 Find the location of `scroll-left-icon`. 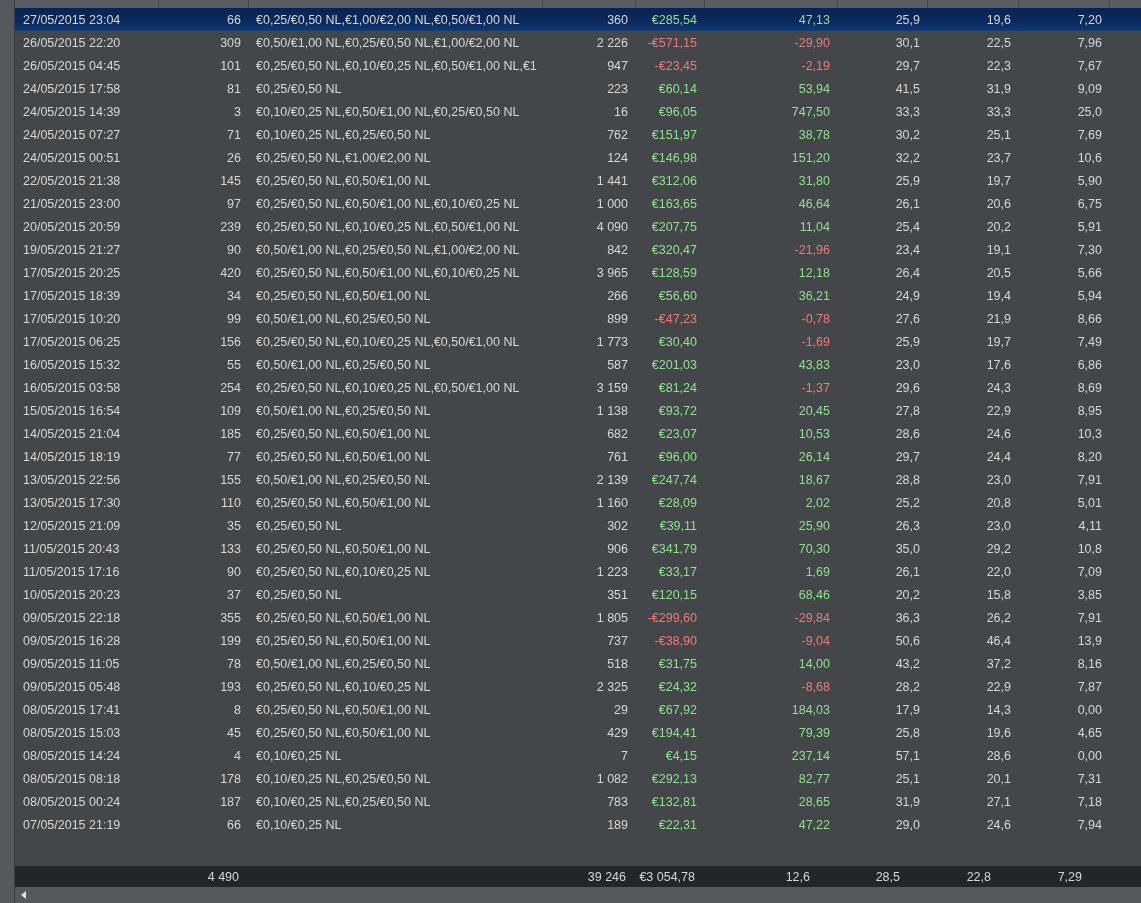

scroll-left-icon is located at coordinates (24, 895).